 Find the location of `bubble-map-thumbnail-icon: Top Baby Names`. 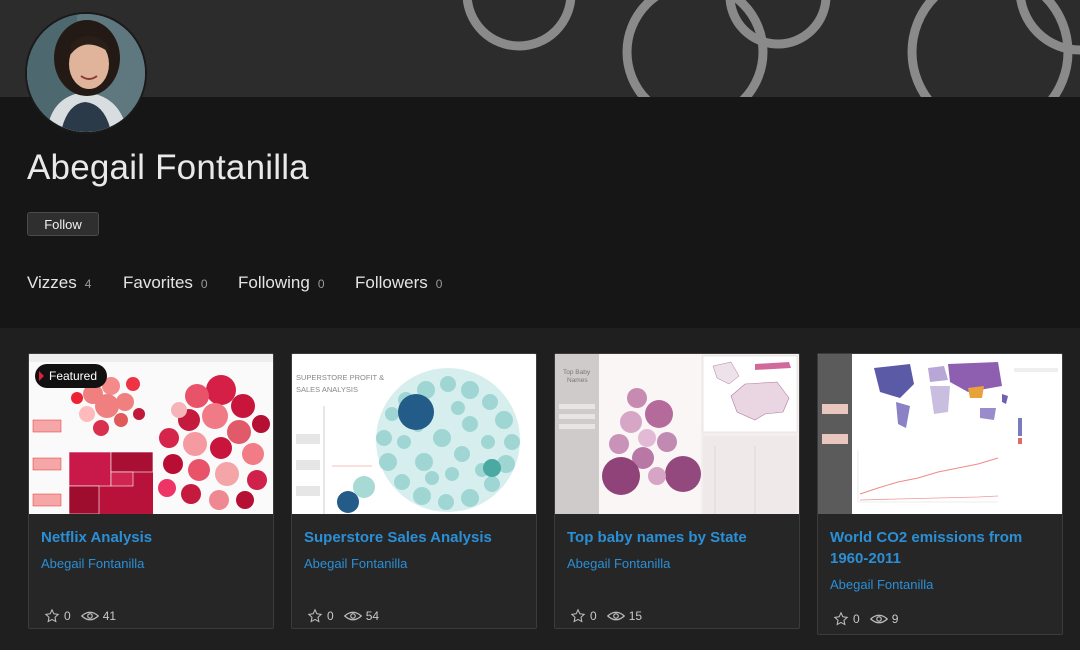

bubble-map-thumbnail-icon: Top Baby Names is located at coordinates (677, 434).